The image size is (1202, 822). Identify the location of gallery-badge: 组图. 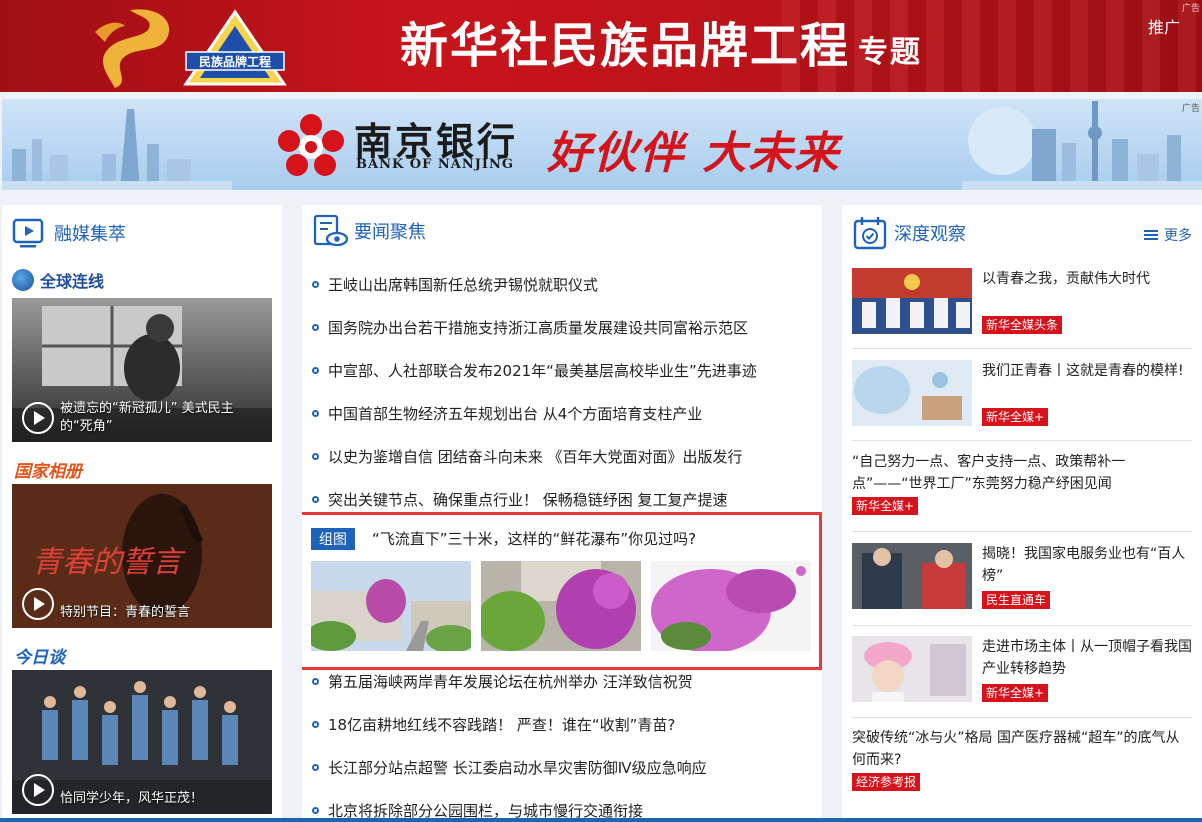
(333, 539).